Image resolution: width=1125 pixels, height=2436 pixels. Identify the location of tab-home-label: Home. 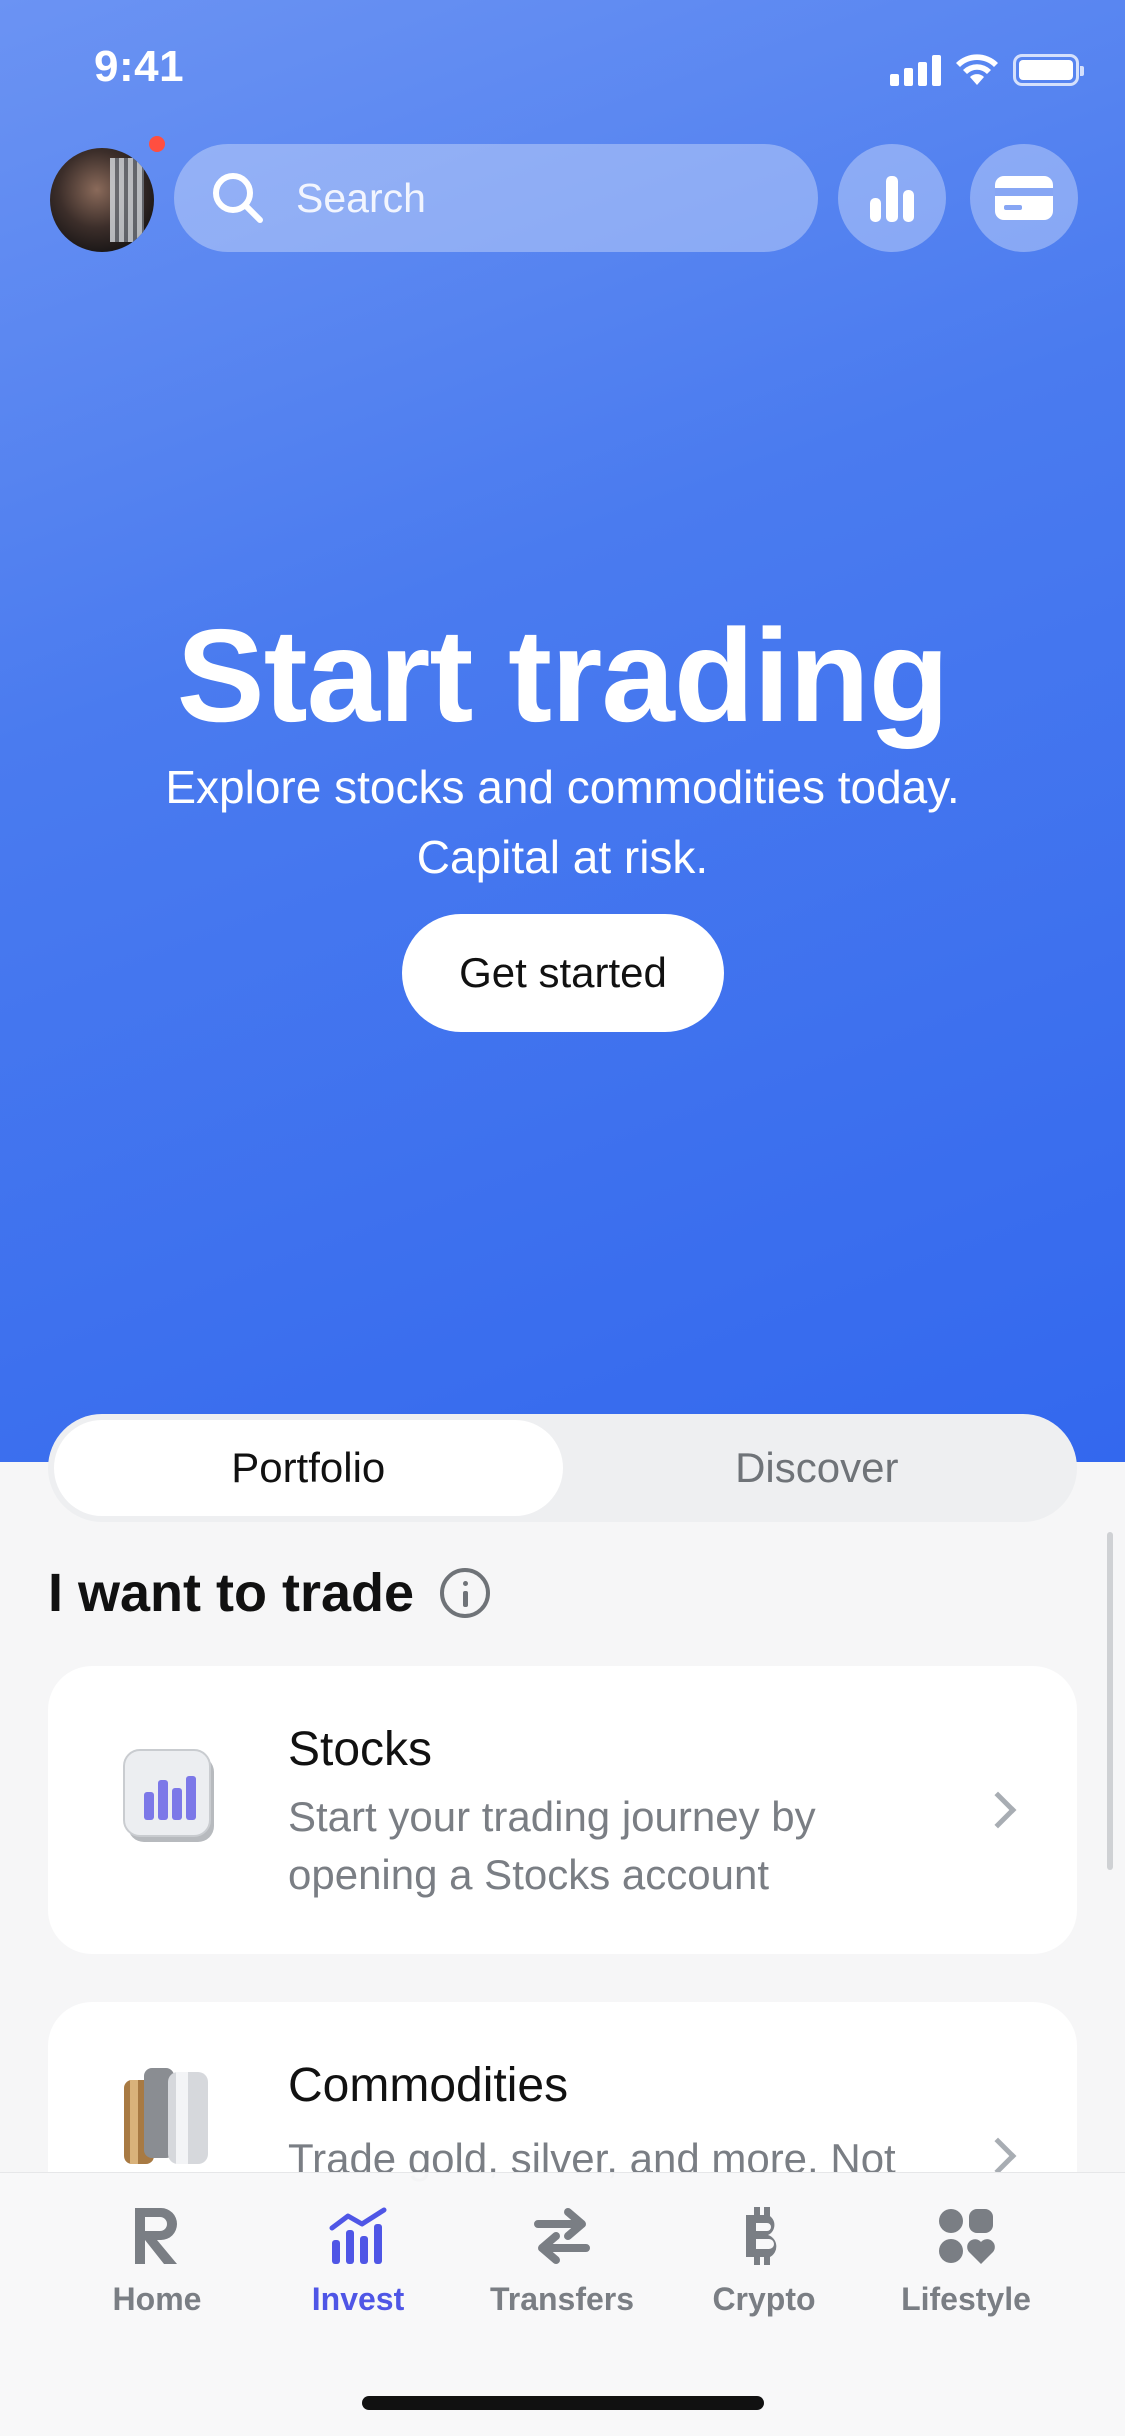
(157, 2299).